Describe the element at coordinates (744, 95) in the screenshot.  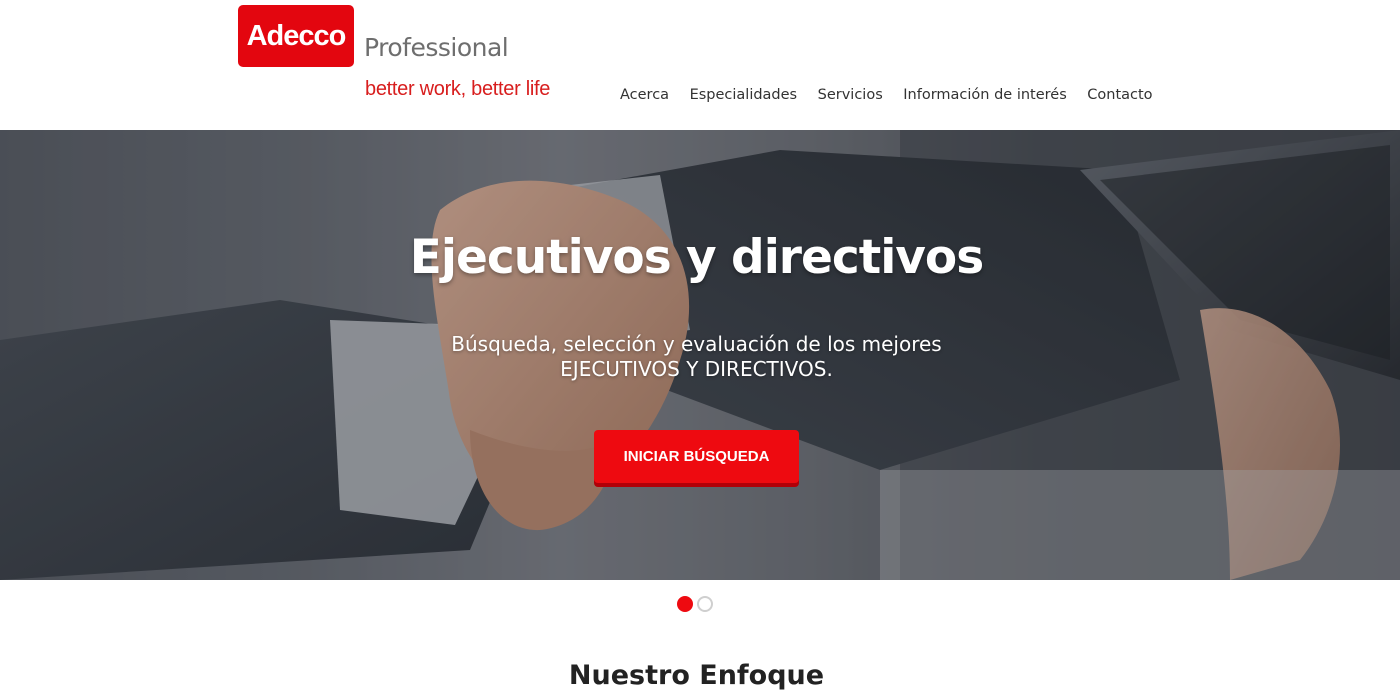
I see `nav-item-especialidades: Especialidades` at that location.